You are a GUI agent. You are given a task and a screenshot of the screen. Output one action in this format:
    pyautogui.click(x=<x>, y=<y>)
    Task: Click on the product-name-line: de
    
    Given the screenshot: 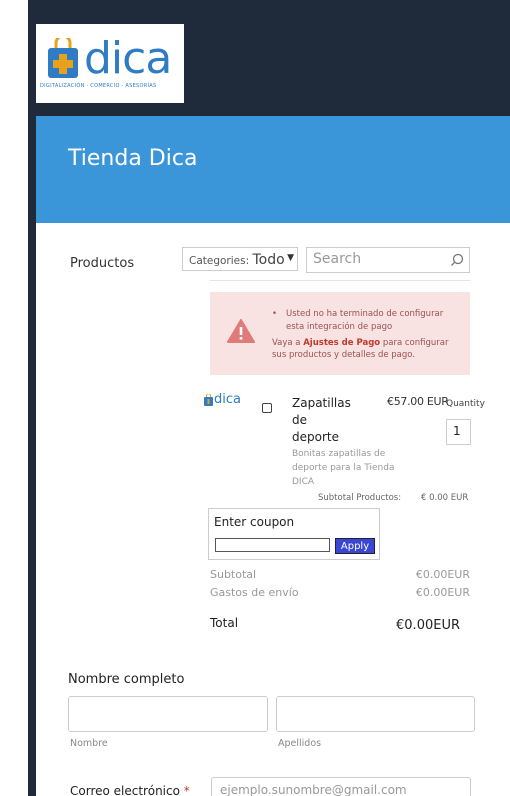 What is the action you would take?
    pyautogui.click(x=299, y=420)
    